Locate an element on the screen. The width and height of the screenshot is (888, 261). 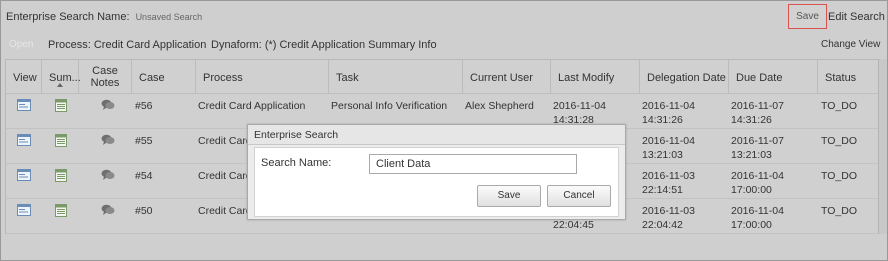
column-header-current-user: Current User is located at coordinates (507, 76).